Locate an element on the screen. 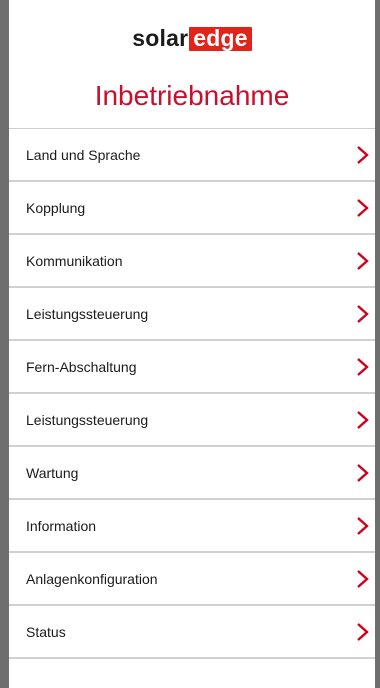  menu-item-status: Status is located at coordinates (192, 632).